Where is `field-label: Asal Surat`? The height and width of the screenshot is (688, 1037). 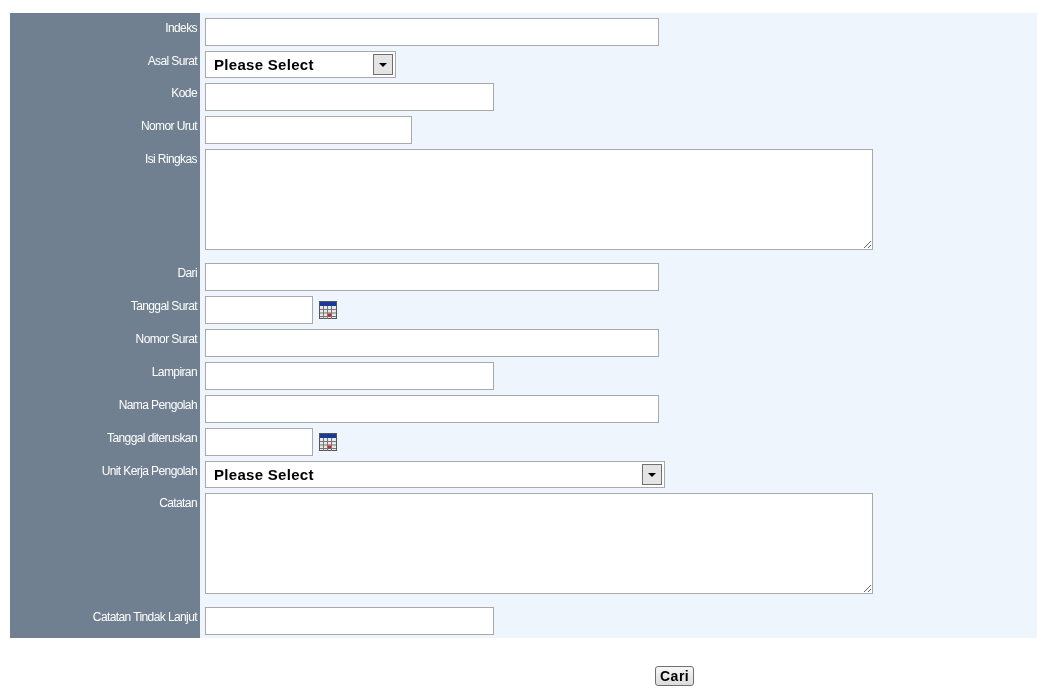
field-label: Asal Surat is located at coordinates (173, 60).